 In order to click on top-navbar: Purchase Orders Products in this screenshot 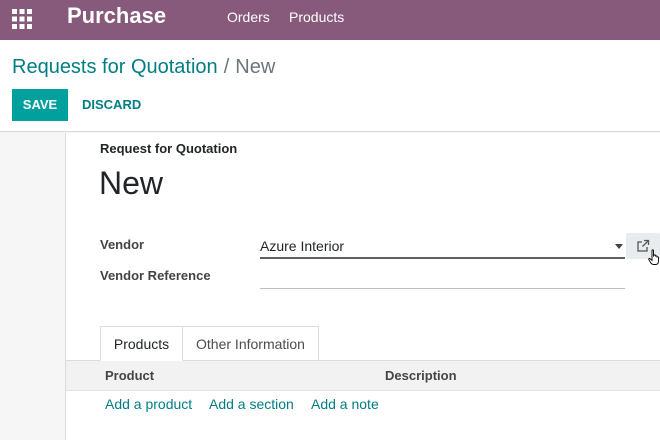, I will do `click(330, 20)`.